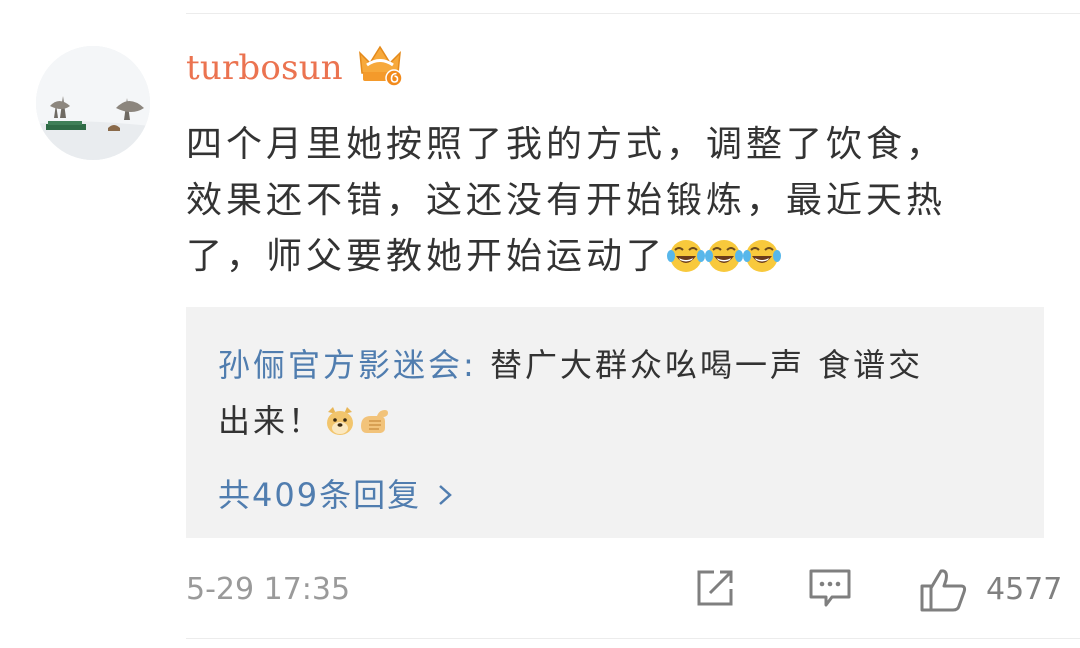  What do you see at coordinates (633, 638) in the screenshot?
I see `bottom-divider` at bounding box center [633, 638].